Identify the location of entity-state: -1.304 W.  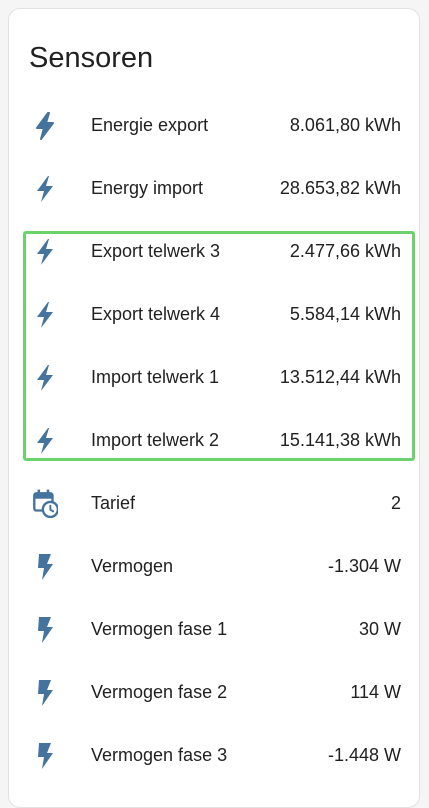
(364, 566).